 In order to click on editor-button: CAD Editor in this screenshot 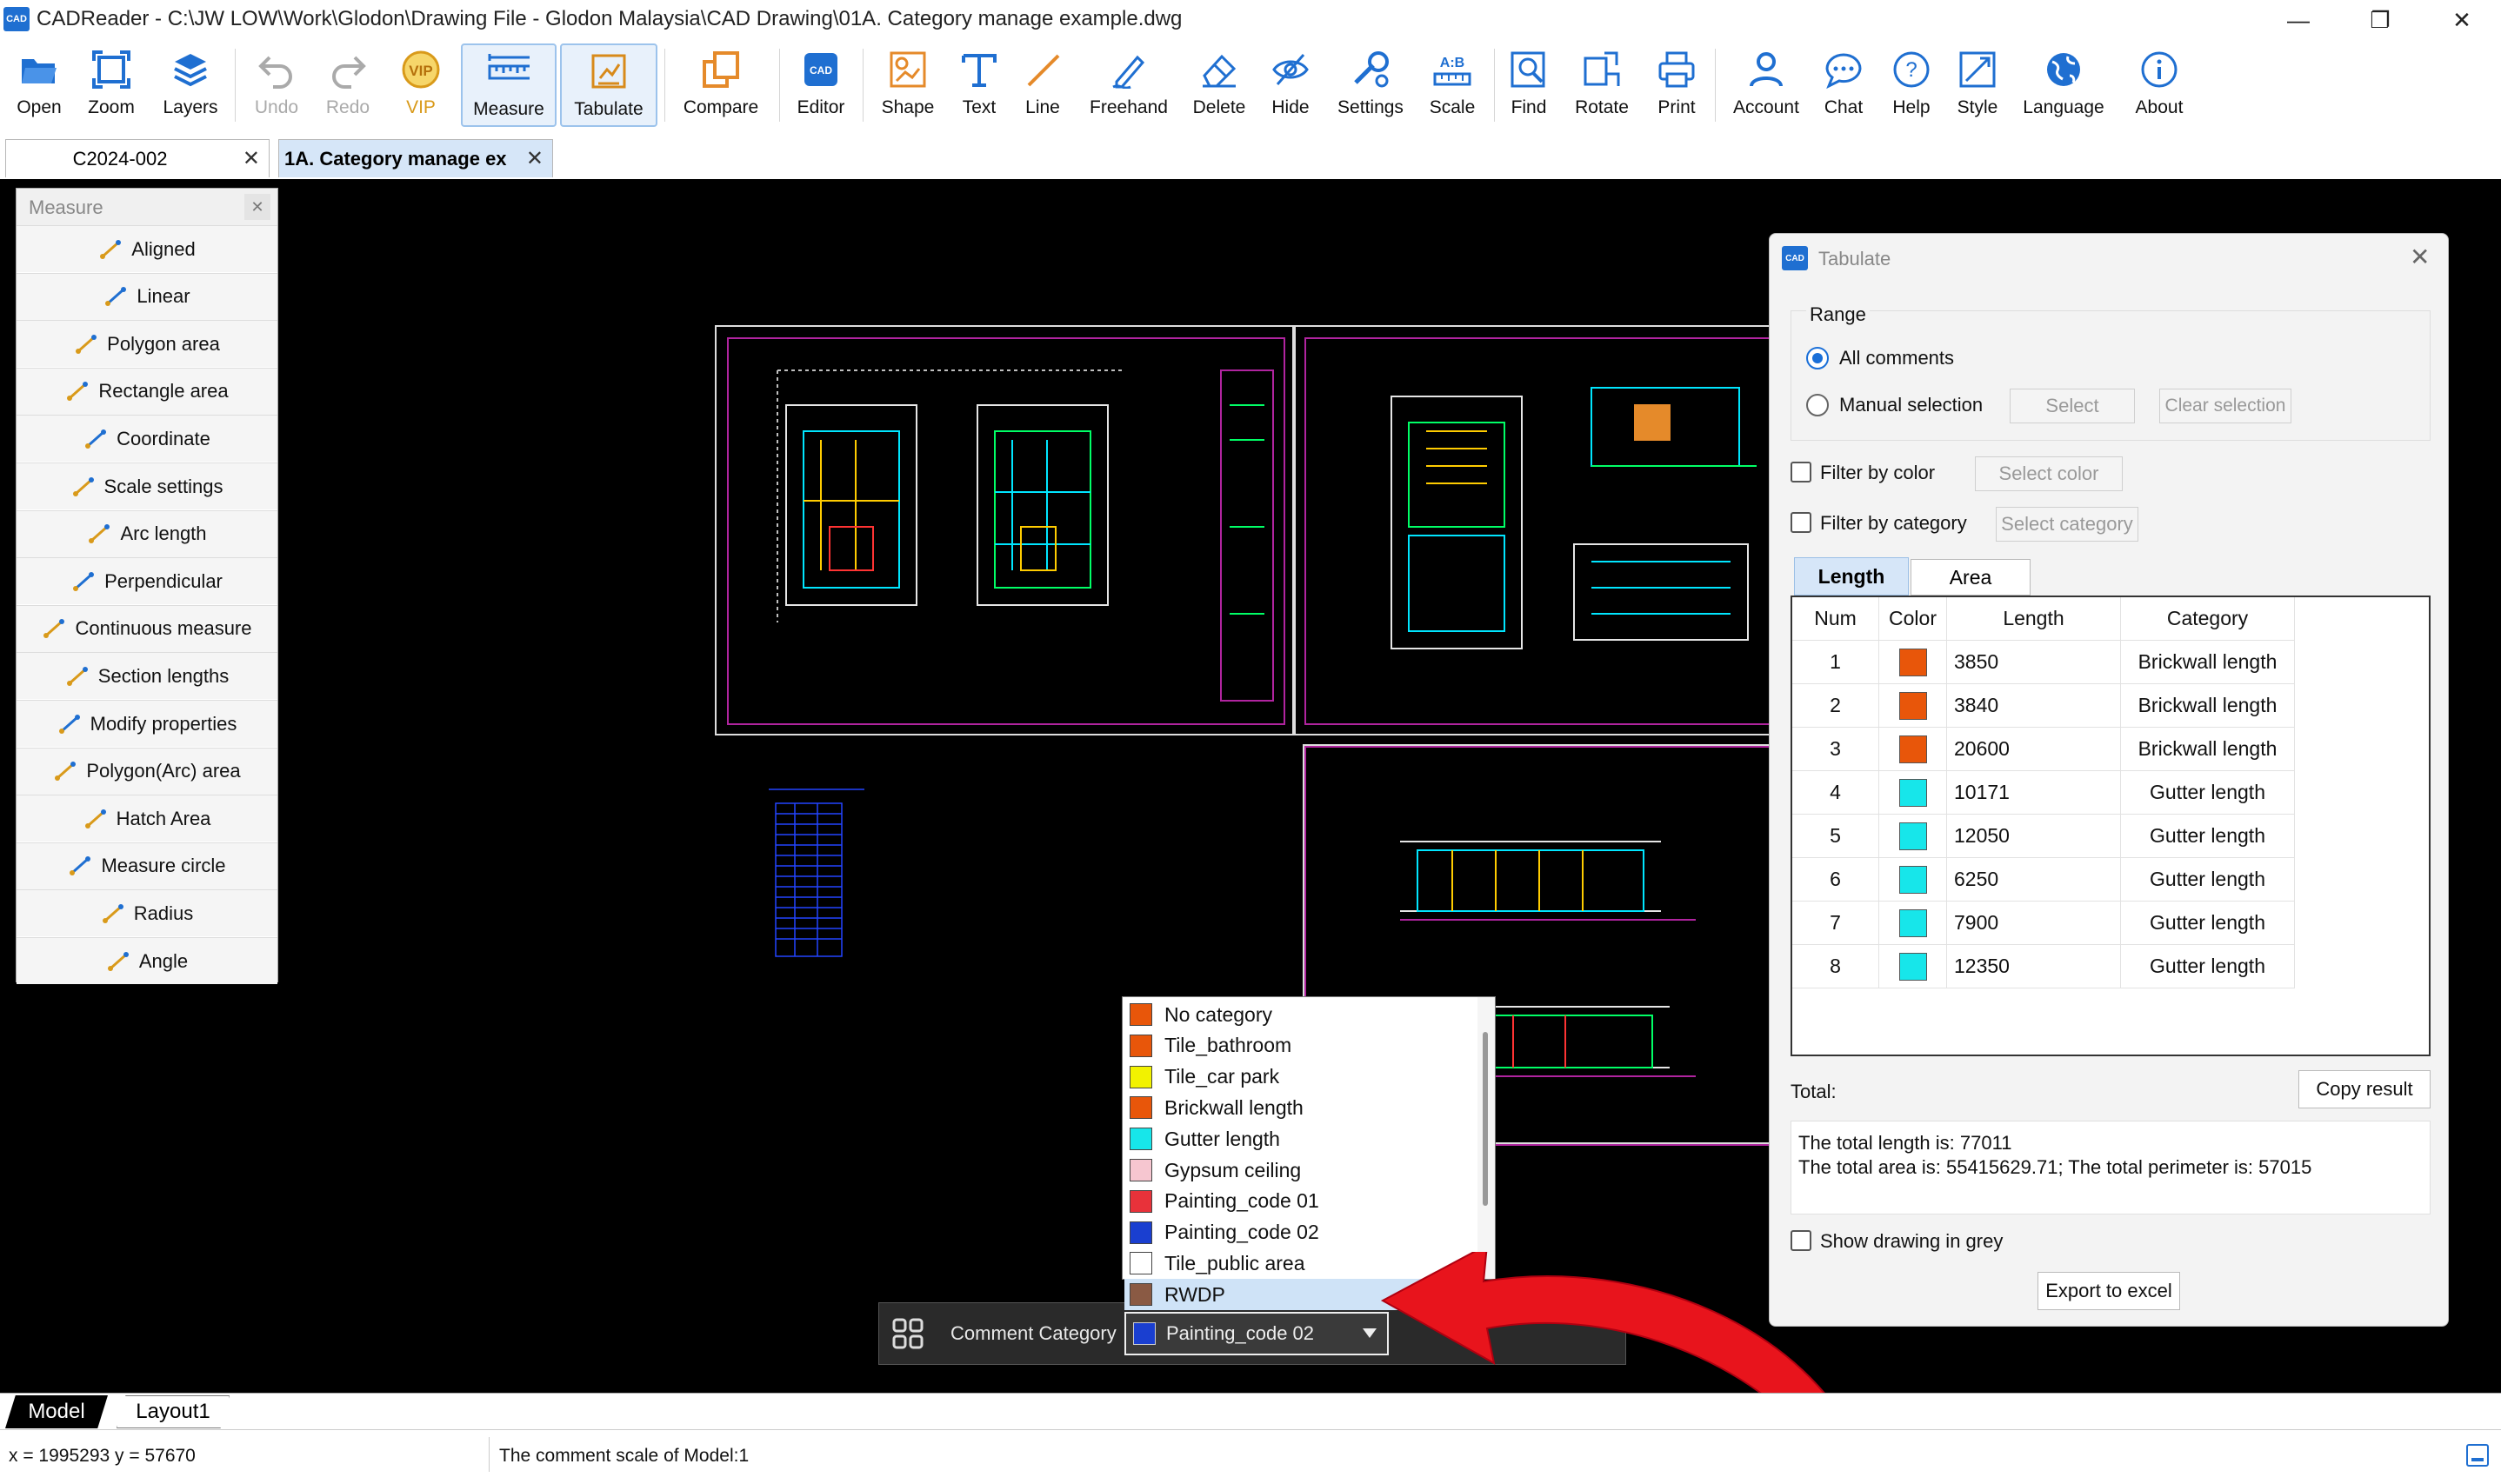, I will do `click(821, 85)`.